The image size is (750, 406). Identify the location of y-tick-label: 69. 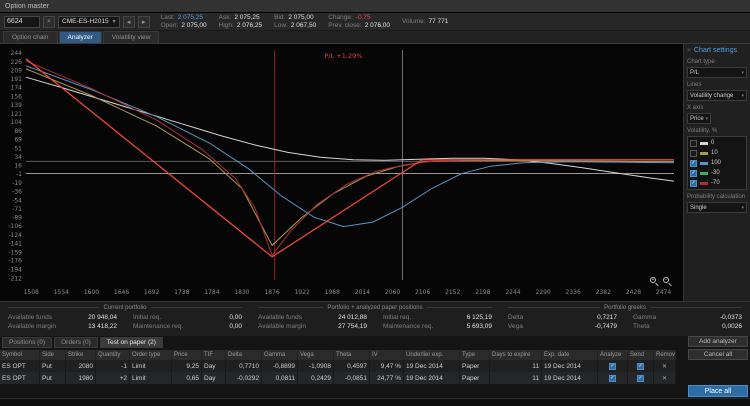
(18, 140).